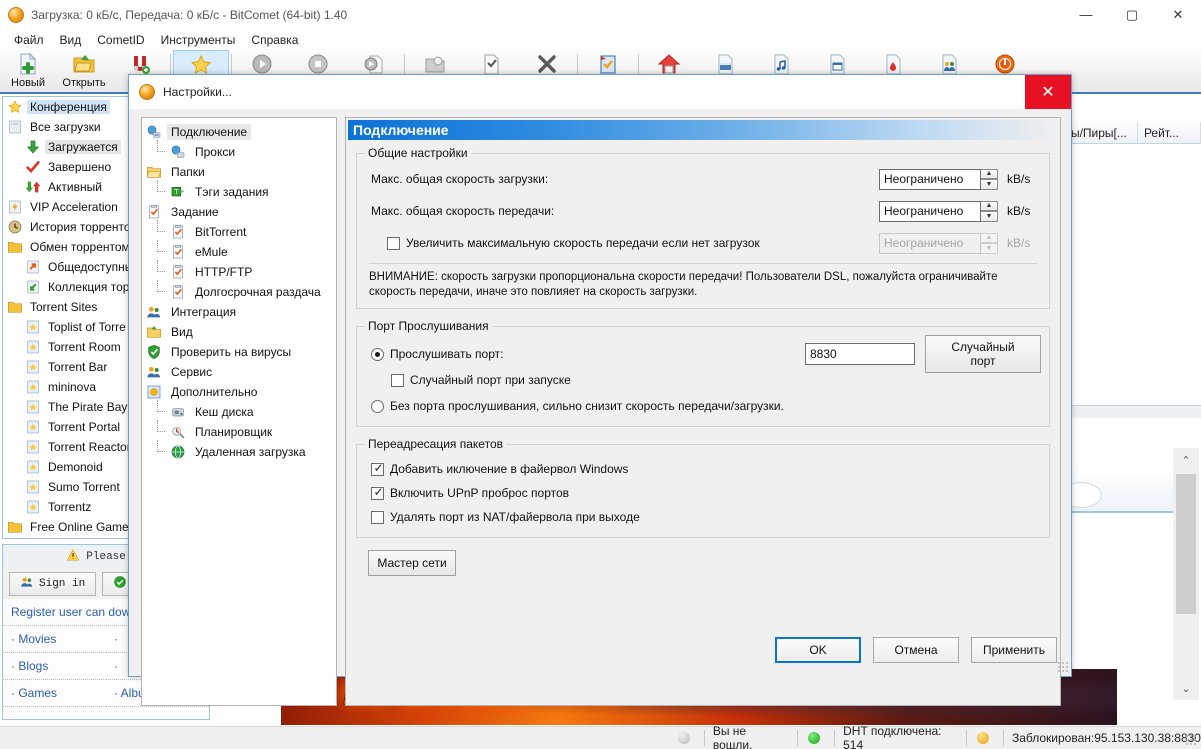 This screenshot has height=749, width=1201. I want to click on settings-item-long-term-seeding: Долгосрочная раздача, so click(241, 291).